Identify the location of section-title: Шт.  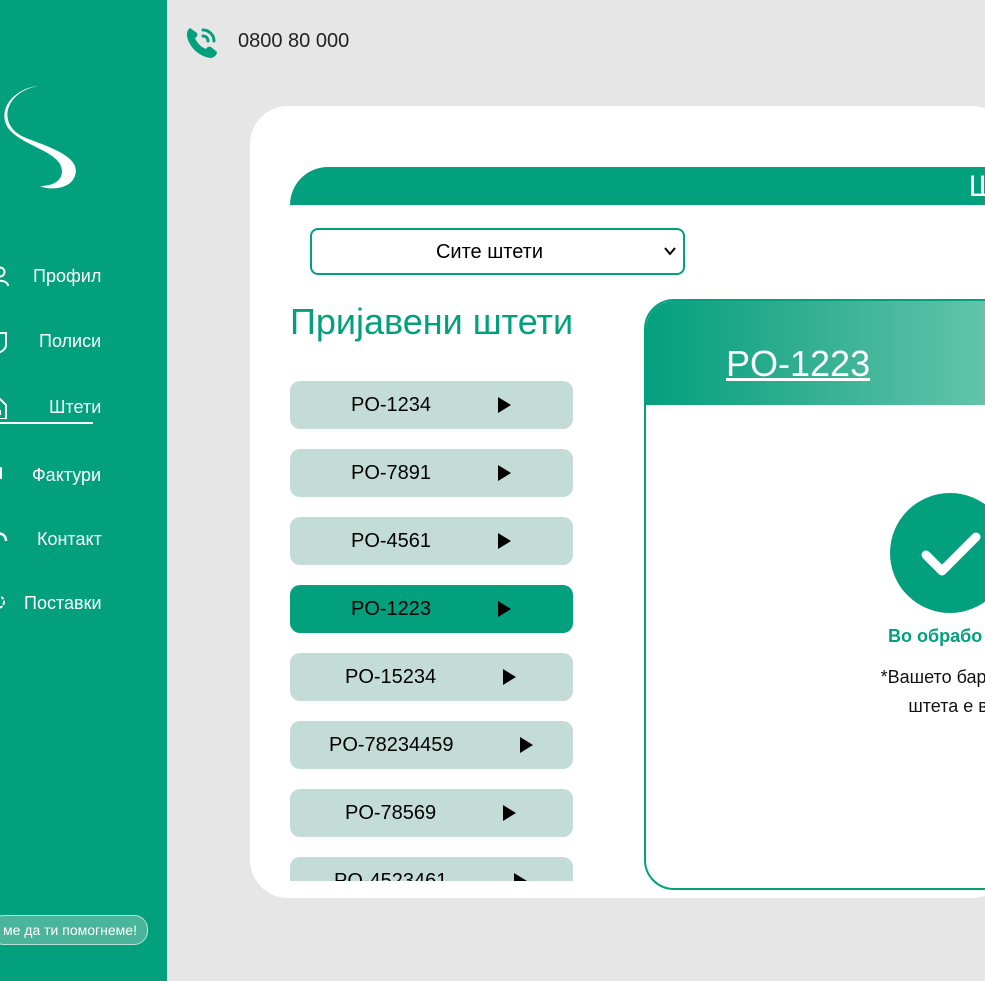
(976, 186).